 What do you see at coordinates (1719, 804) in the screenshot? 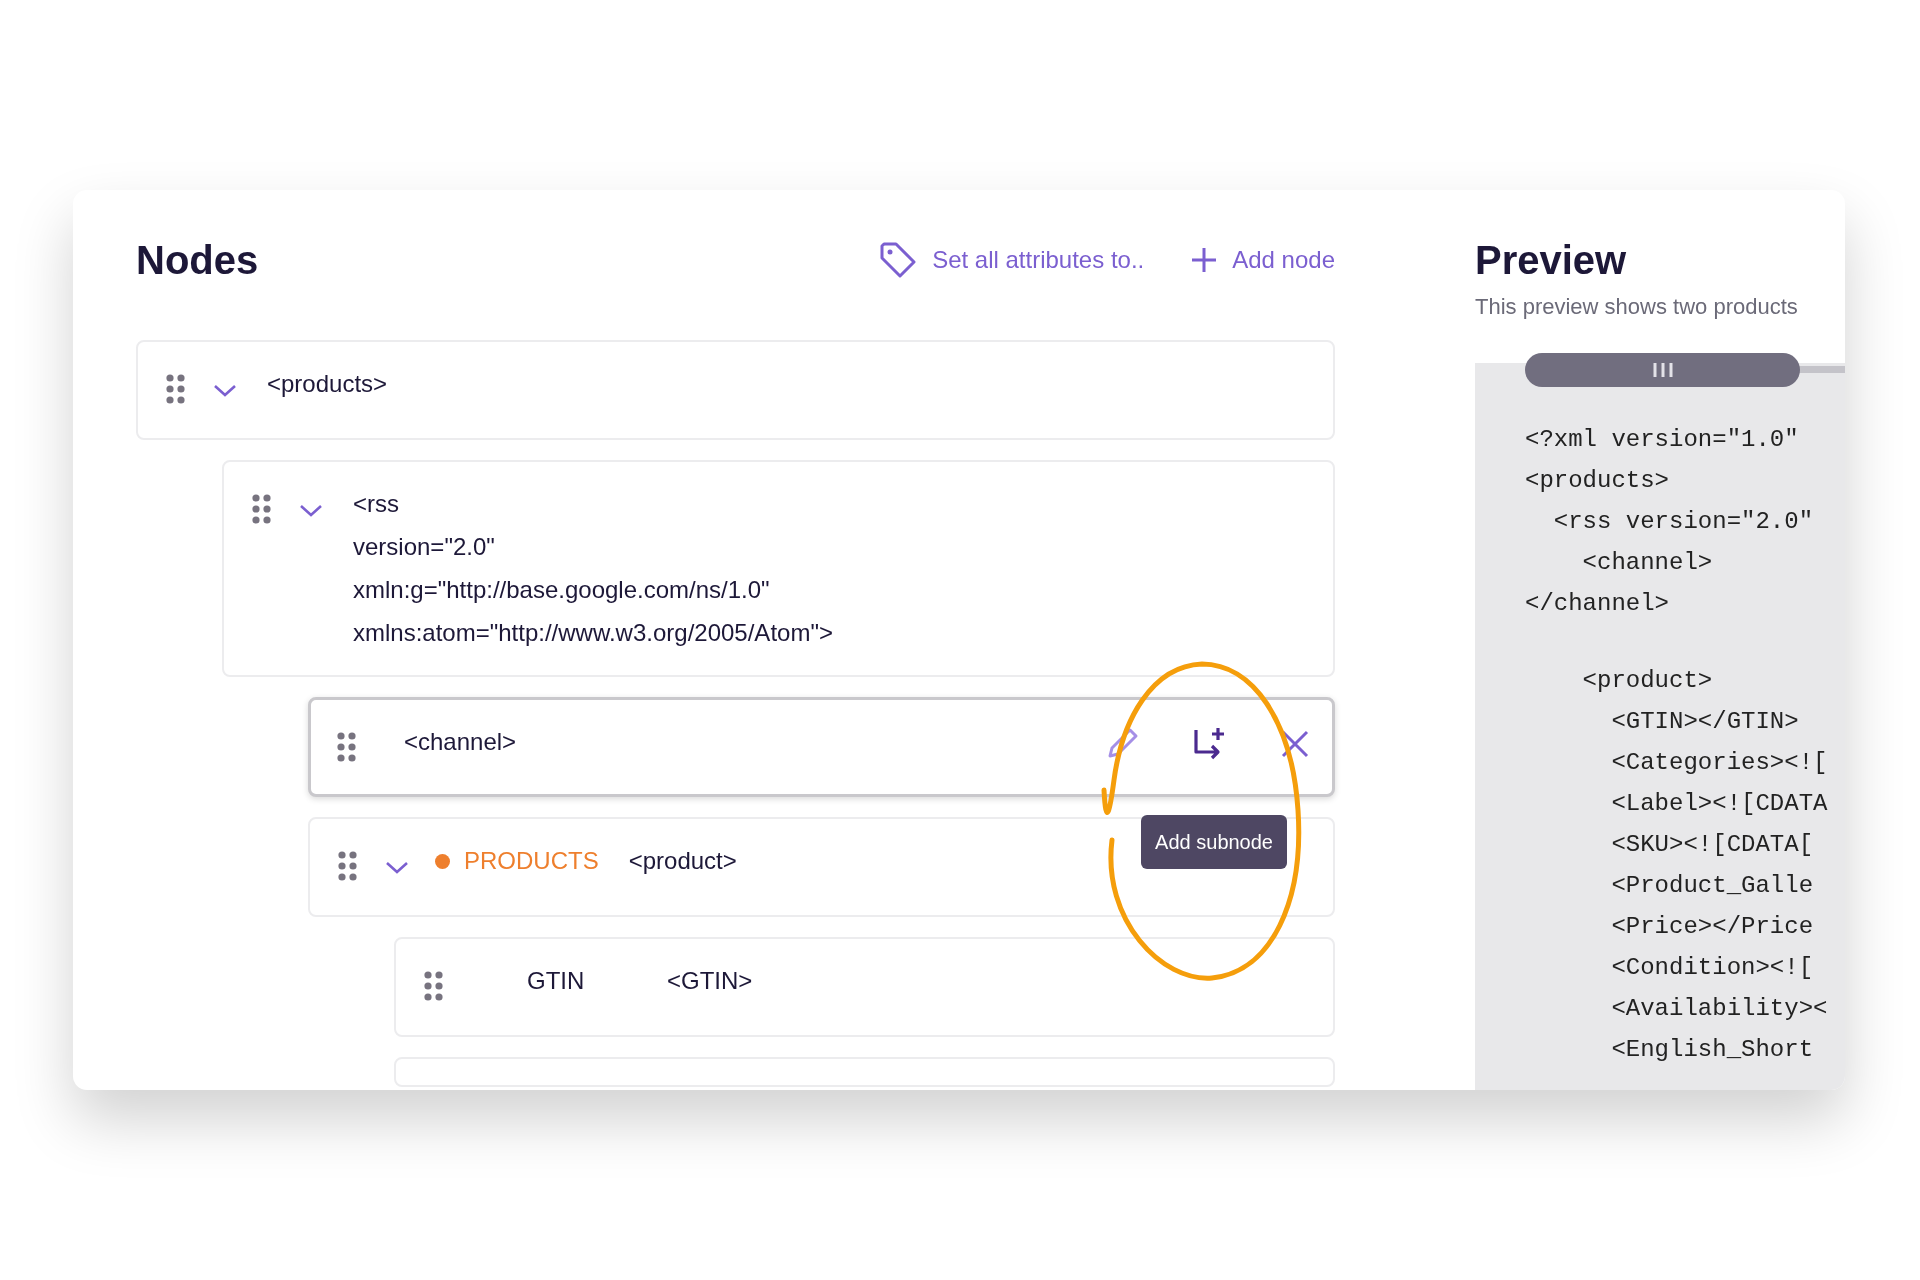
I see `code-line: <Label><![CDATA` at bounding box center [1719, 804].